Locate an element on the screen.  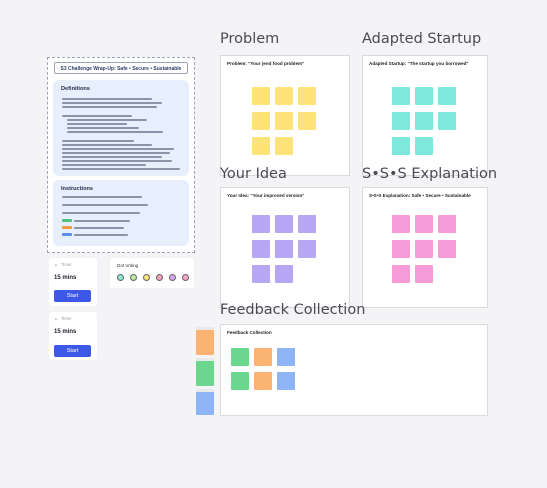
feedback-frame-title: Feedback Collection is located at coordinates (293, 310).